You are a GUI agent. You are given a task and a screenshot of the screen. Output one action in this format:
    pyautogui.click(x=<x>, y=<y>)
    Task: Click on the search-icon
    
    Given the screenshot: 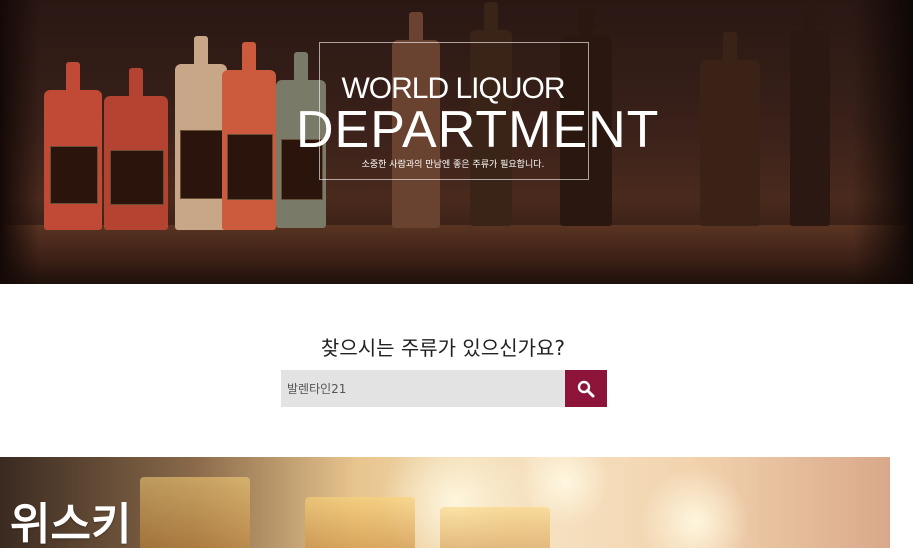 What is the action you would take?
    pyautogui.click(x=586, y=389)
    